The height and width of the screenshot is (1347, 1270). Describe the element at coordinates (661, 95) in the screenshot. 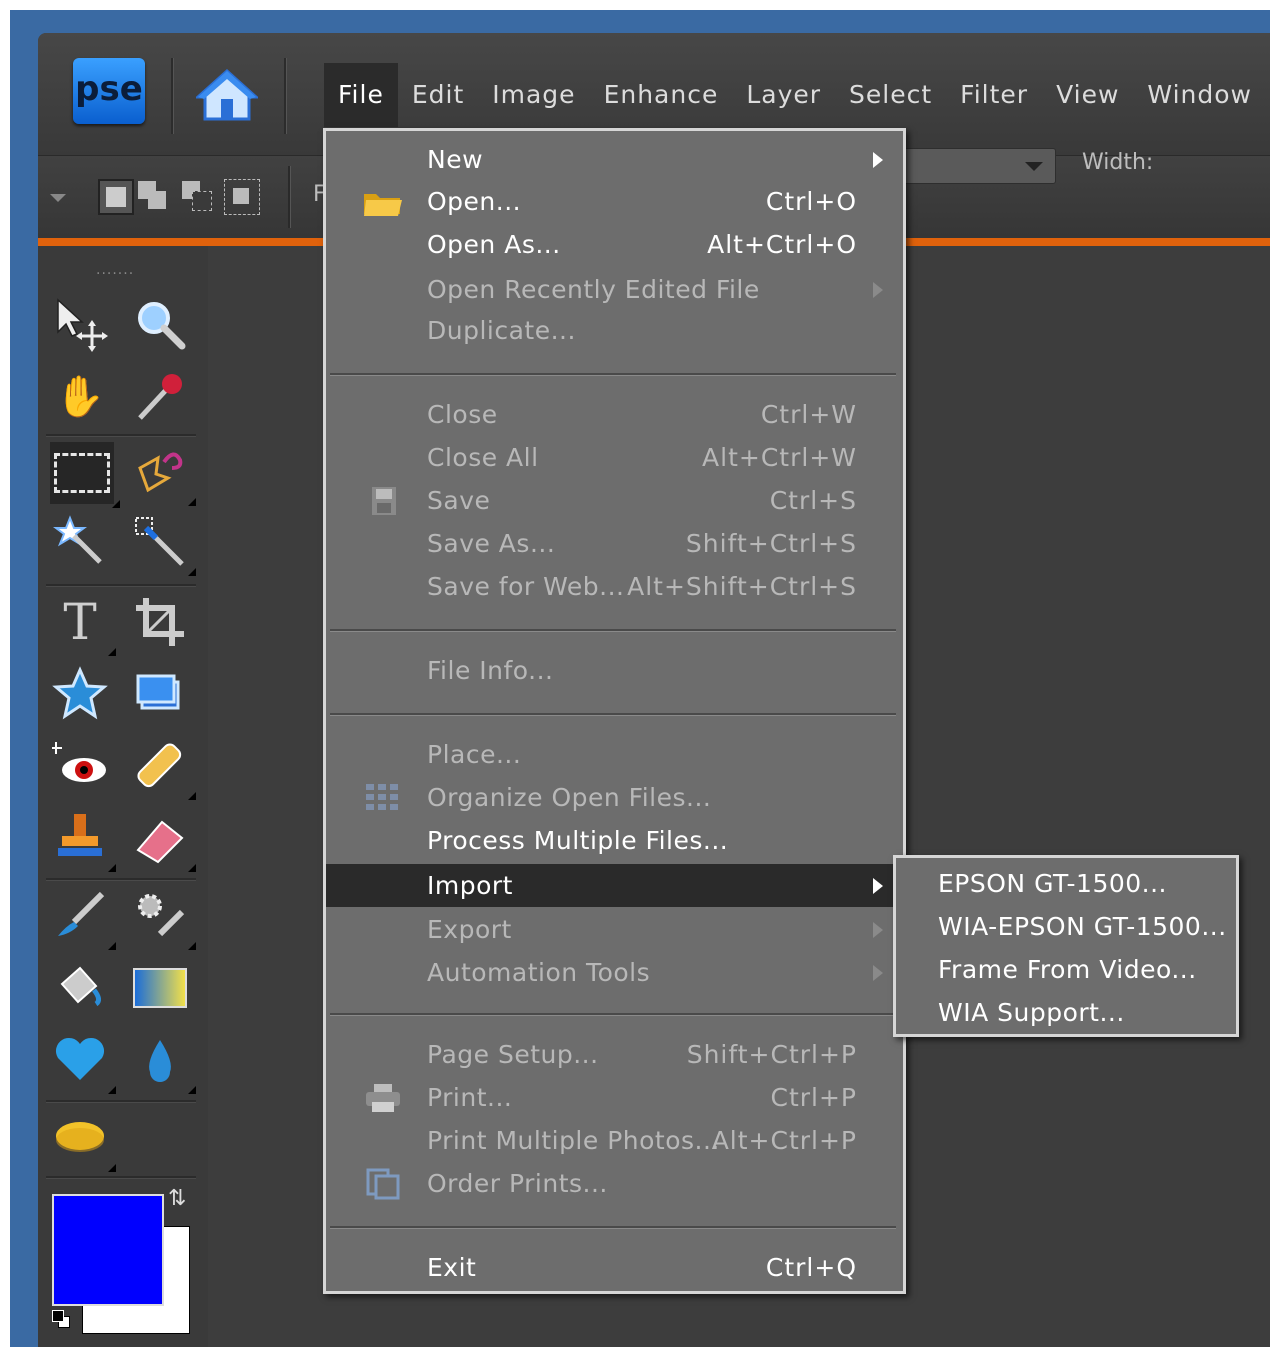

I see `menu-enhance: Enhance` at that location.